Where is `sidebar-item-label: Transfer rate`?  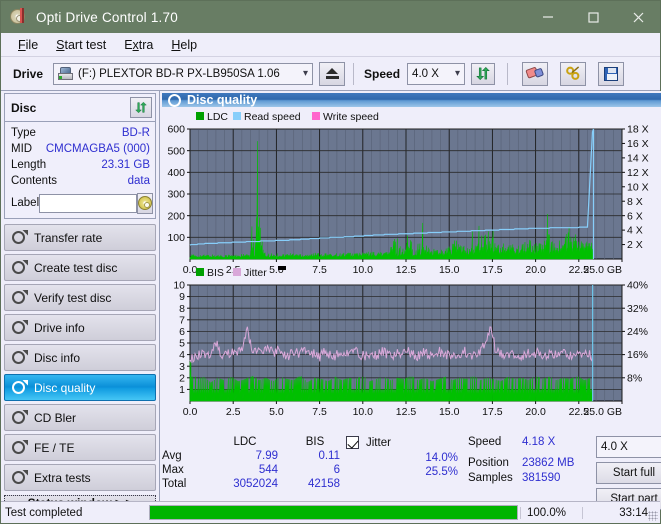 sidebar-item-label: Transfer rate is located at coordinates (68, 237).